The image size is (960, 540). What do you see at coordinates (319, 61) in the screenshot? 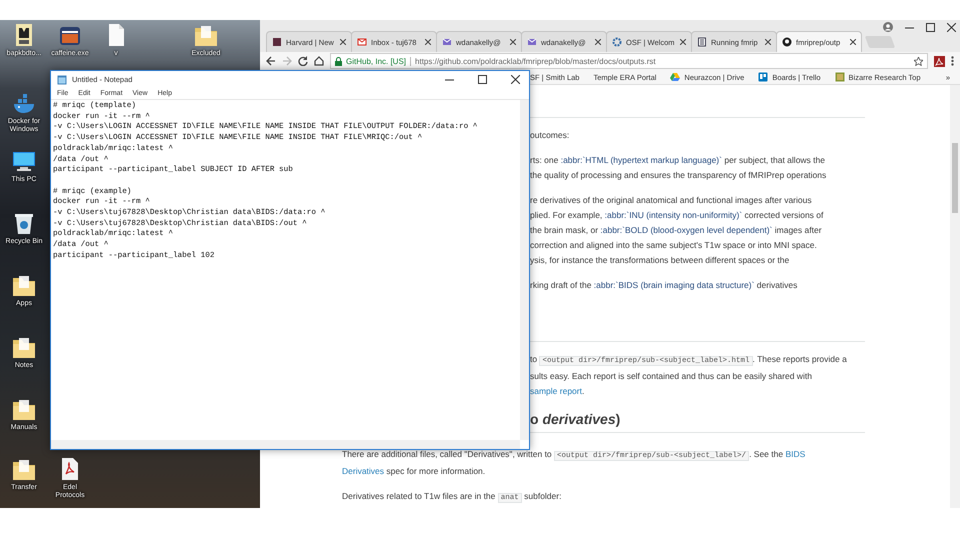
I see `home-icon` at bounding box center [319, 61].